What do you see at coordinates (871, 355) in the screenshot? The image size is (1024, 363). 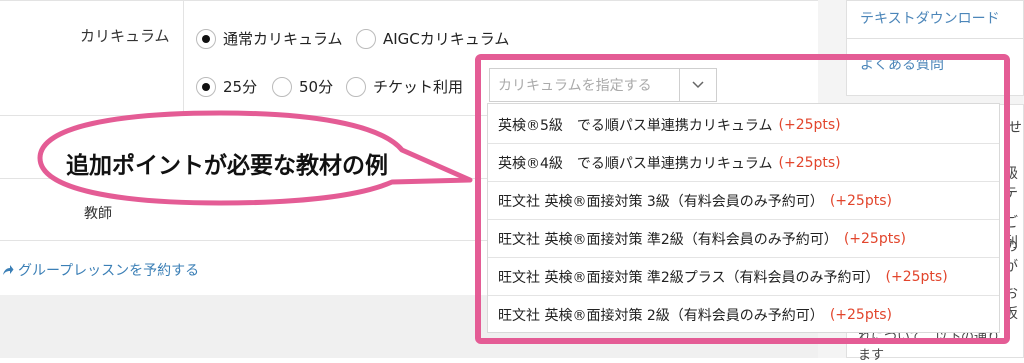 I see `sidebar-text-fragment: ます` at bounding box center [871, 355].